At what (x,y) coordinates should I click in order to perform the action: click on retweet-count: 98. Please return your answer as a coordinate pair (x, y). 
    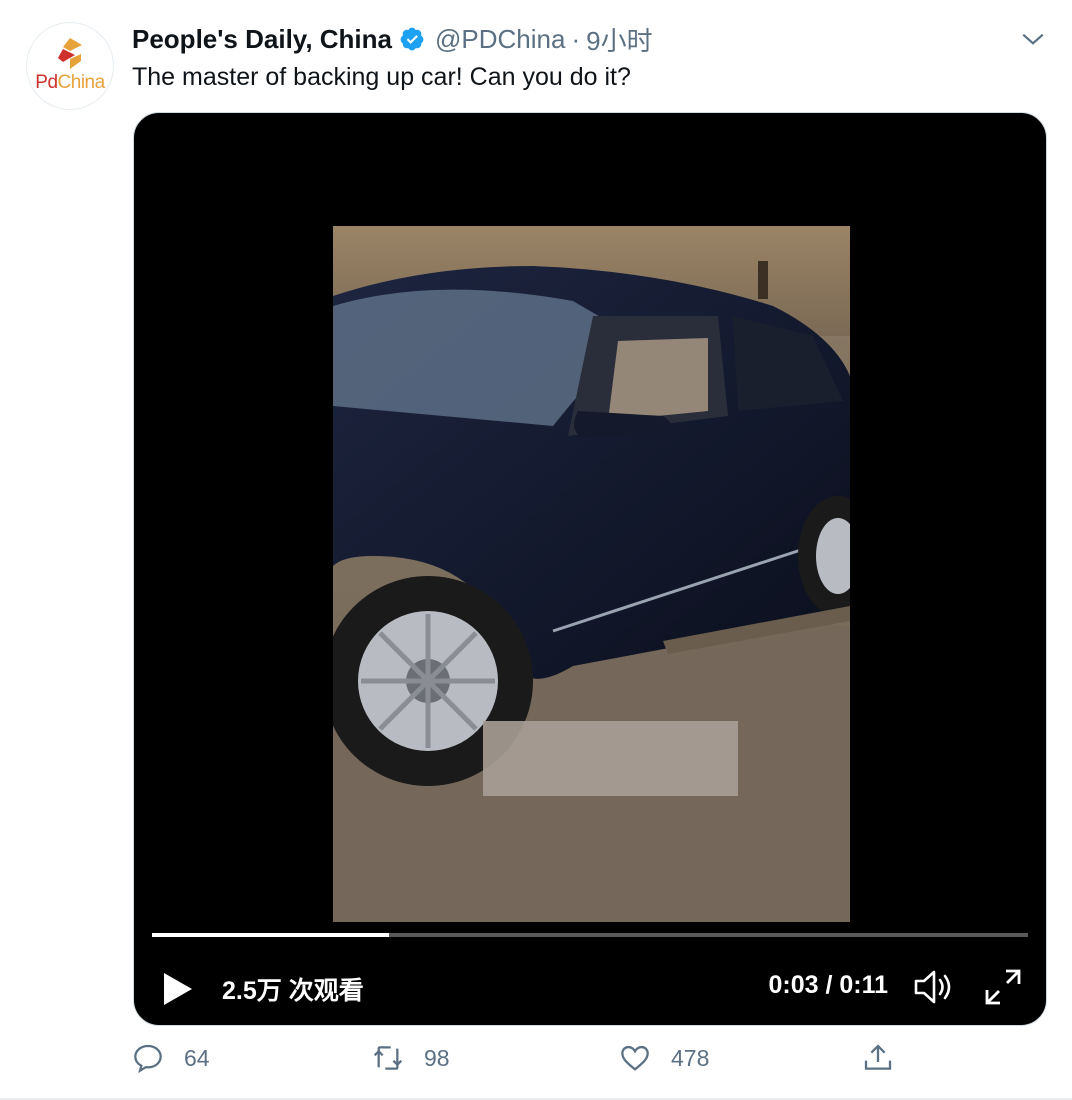
    Looking at the image, I should click on (437, 1057).